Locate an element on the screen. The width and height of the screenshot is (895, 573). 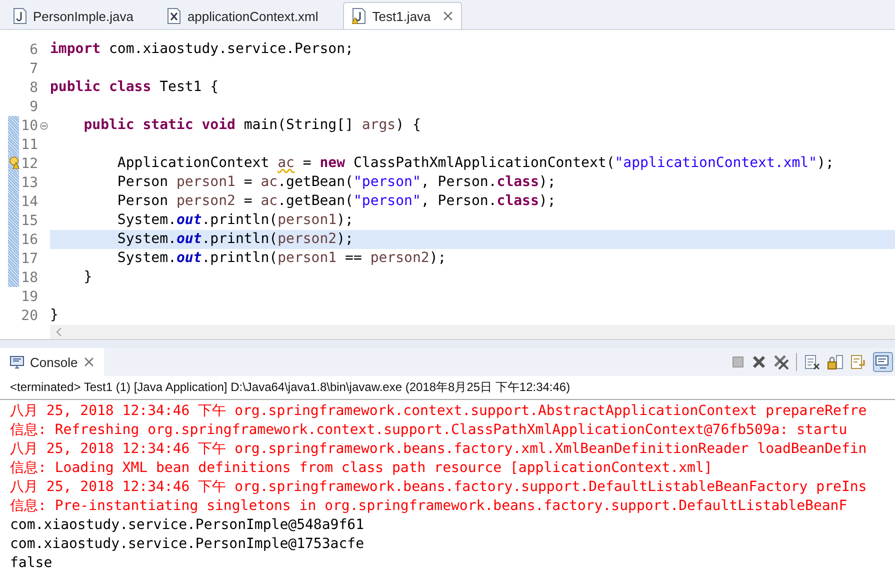
code-line: public class Test1 { is located at coordinates (135, 87).